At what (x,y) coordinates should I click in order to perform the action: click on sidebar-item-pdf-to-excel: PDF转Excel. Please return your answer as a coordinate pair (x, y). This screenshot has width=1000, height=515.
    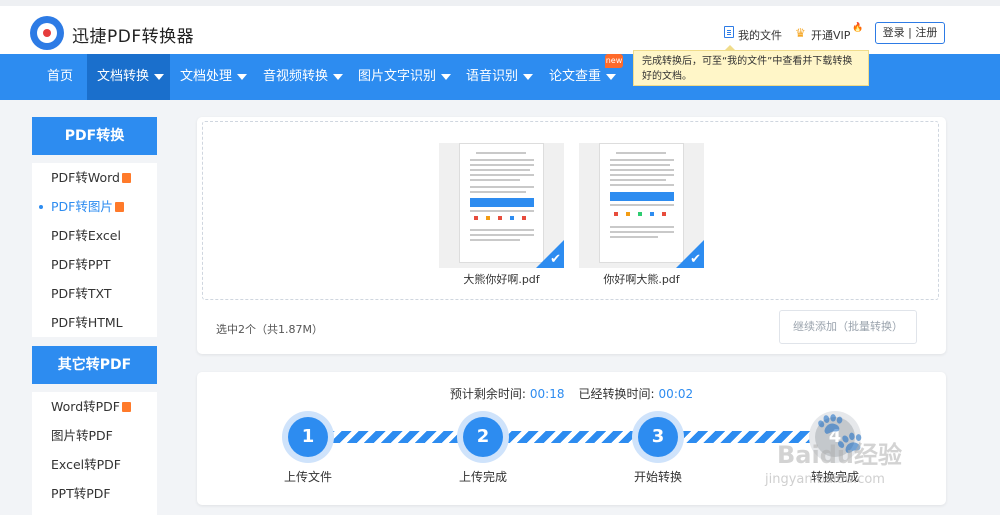
    Looking at the image, I should click on (94, 235).